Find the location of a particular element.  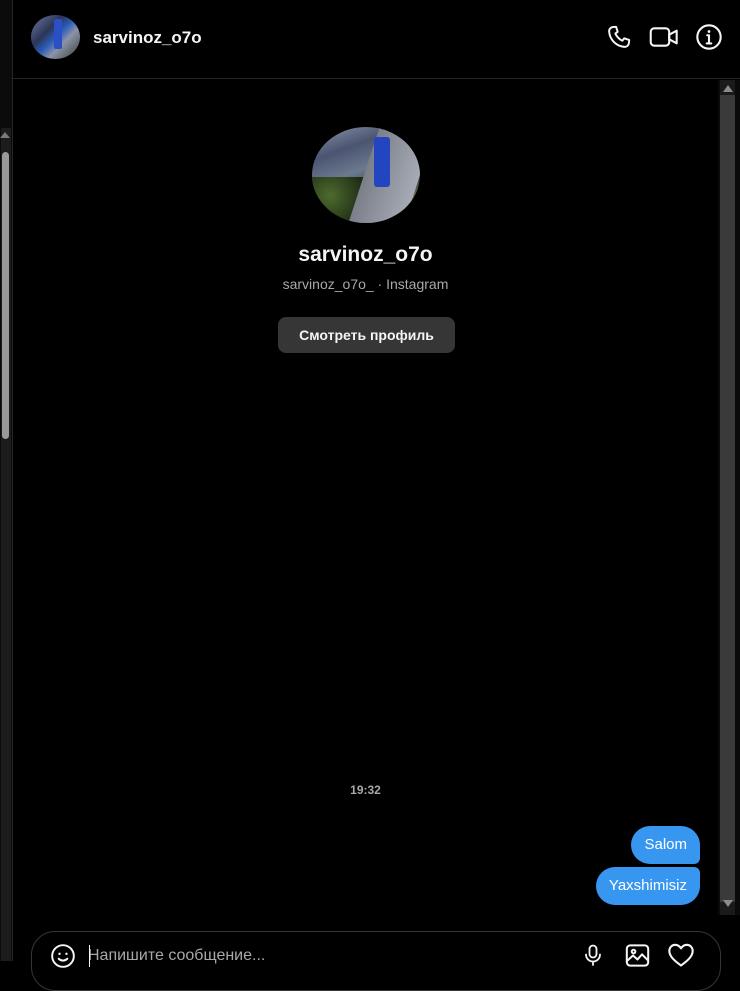

message-composer is located at coordinates (376, 961).